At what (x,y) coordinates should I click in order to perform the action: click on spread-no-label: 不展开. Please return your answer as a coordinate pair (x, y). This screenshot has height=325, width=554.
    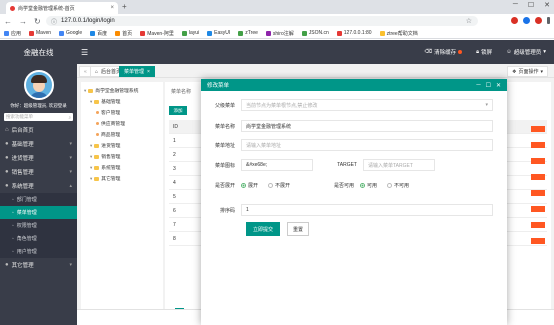
    Looking at the image, I should click on (283, 186).